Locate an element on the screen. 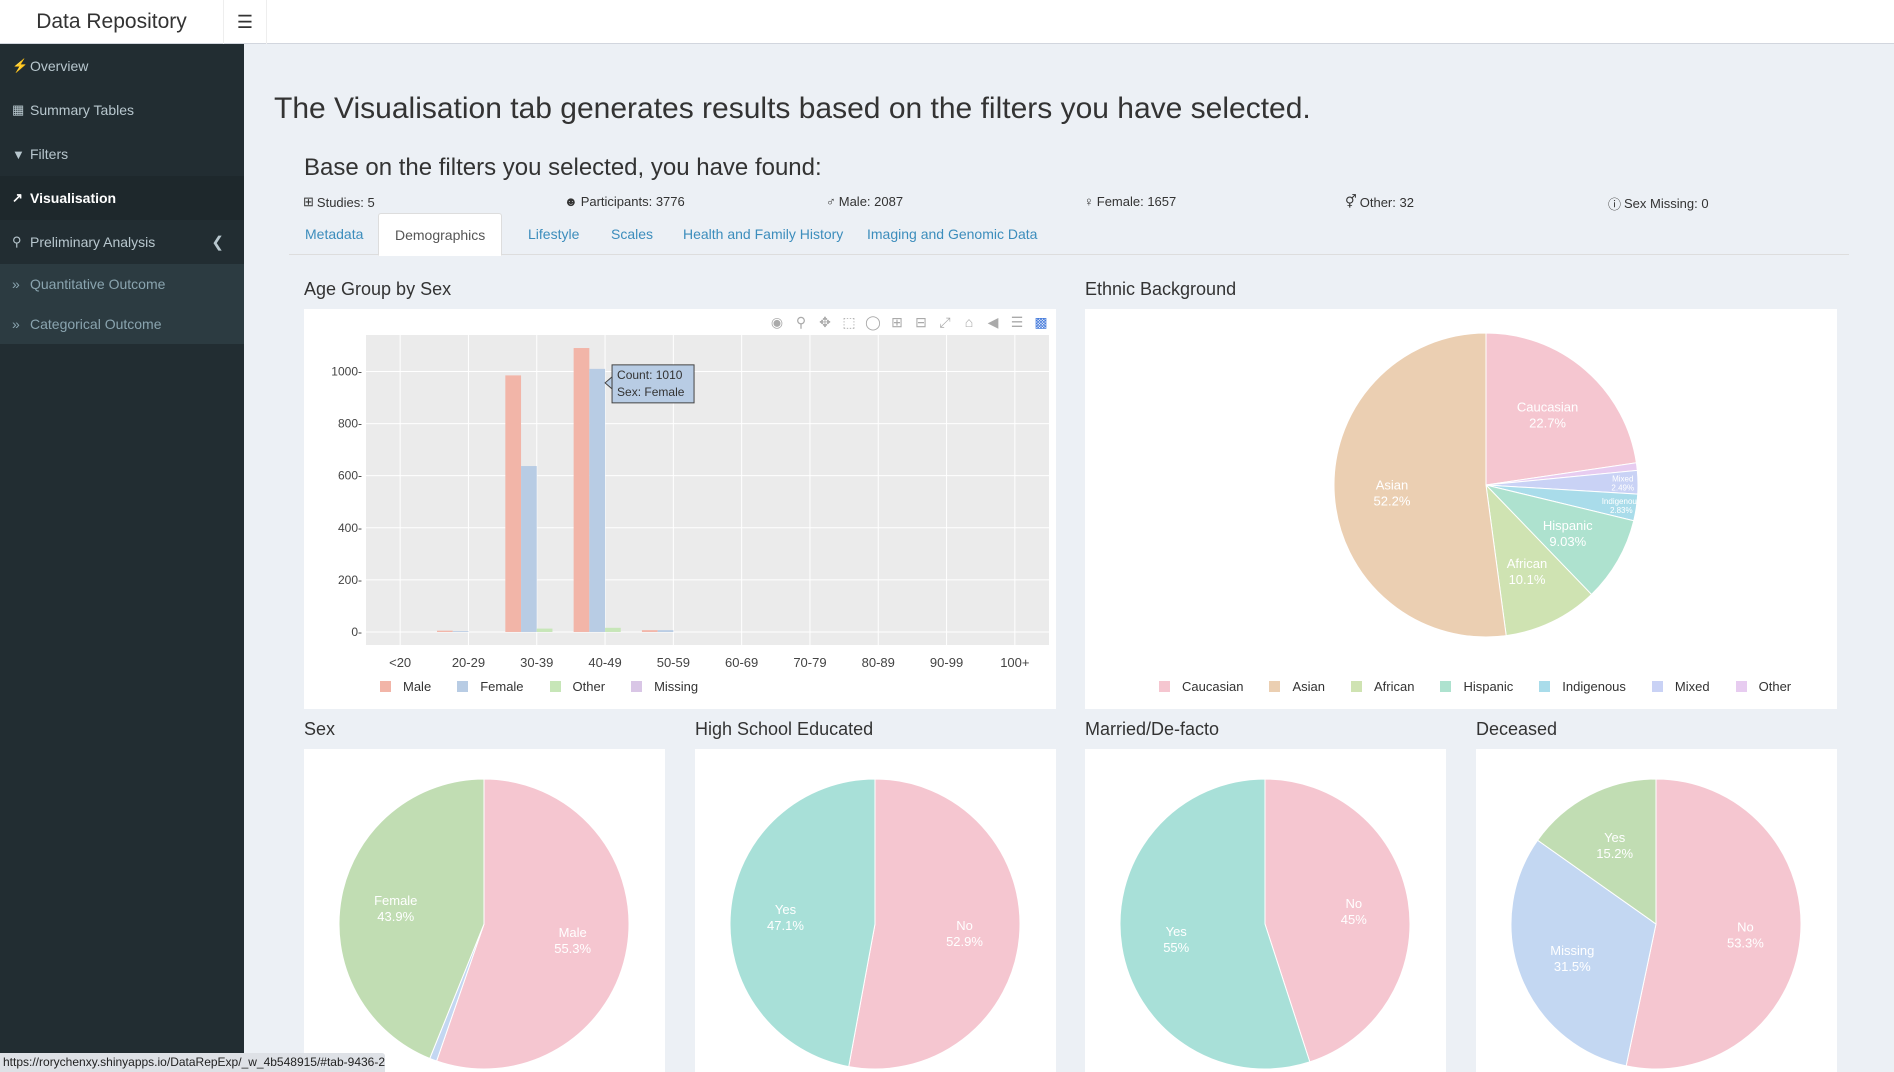 This screenshot has height=1072, width=1894. legend-item-female: Female is located at coordinates (490, 686).